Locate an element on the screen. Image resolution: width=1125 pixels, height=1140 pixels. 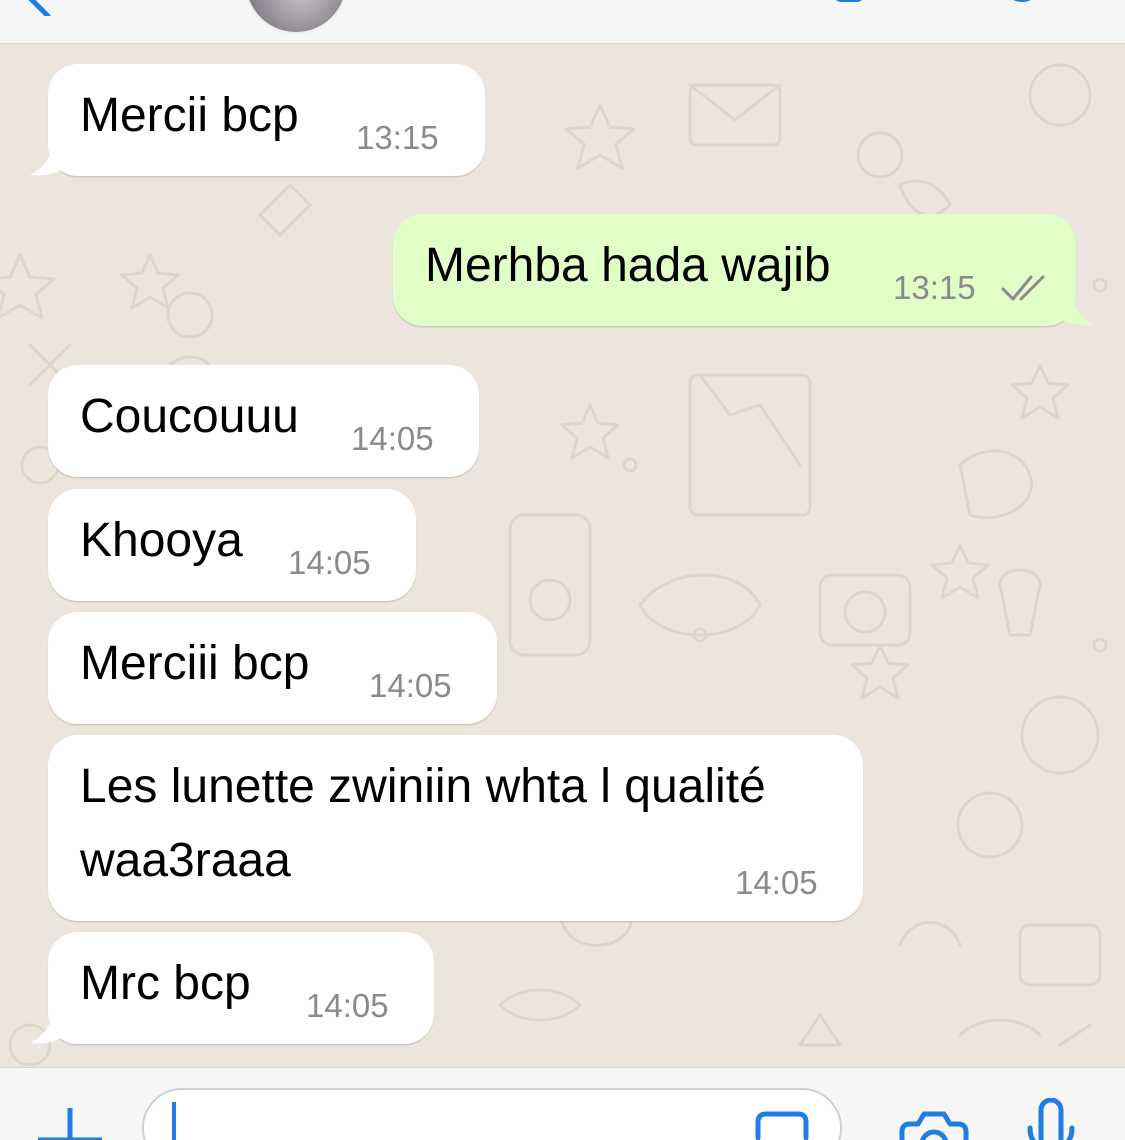
message-bubble-incoming: Mrc bcp 14:05 is located at coordinates (241, 988).